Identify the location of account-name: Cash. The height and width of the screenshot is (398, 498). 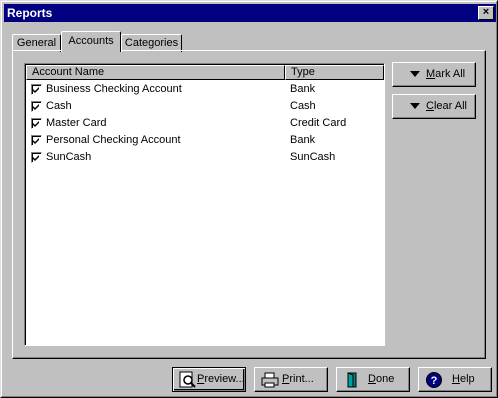
(59, 106).